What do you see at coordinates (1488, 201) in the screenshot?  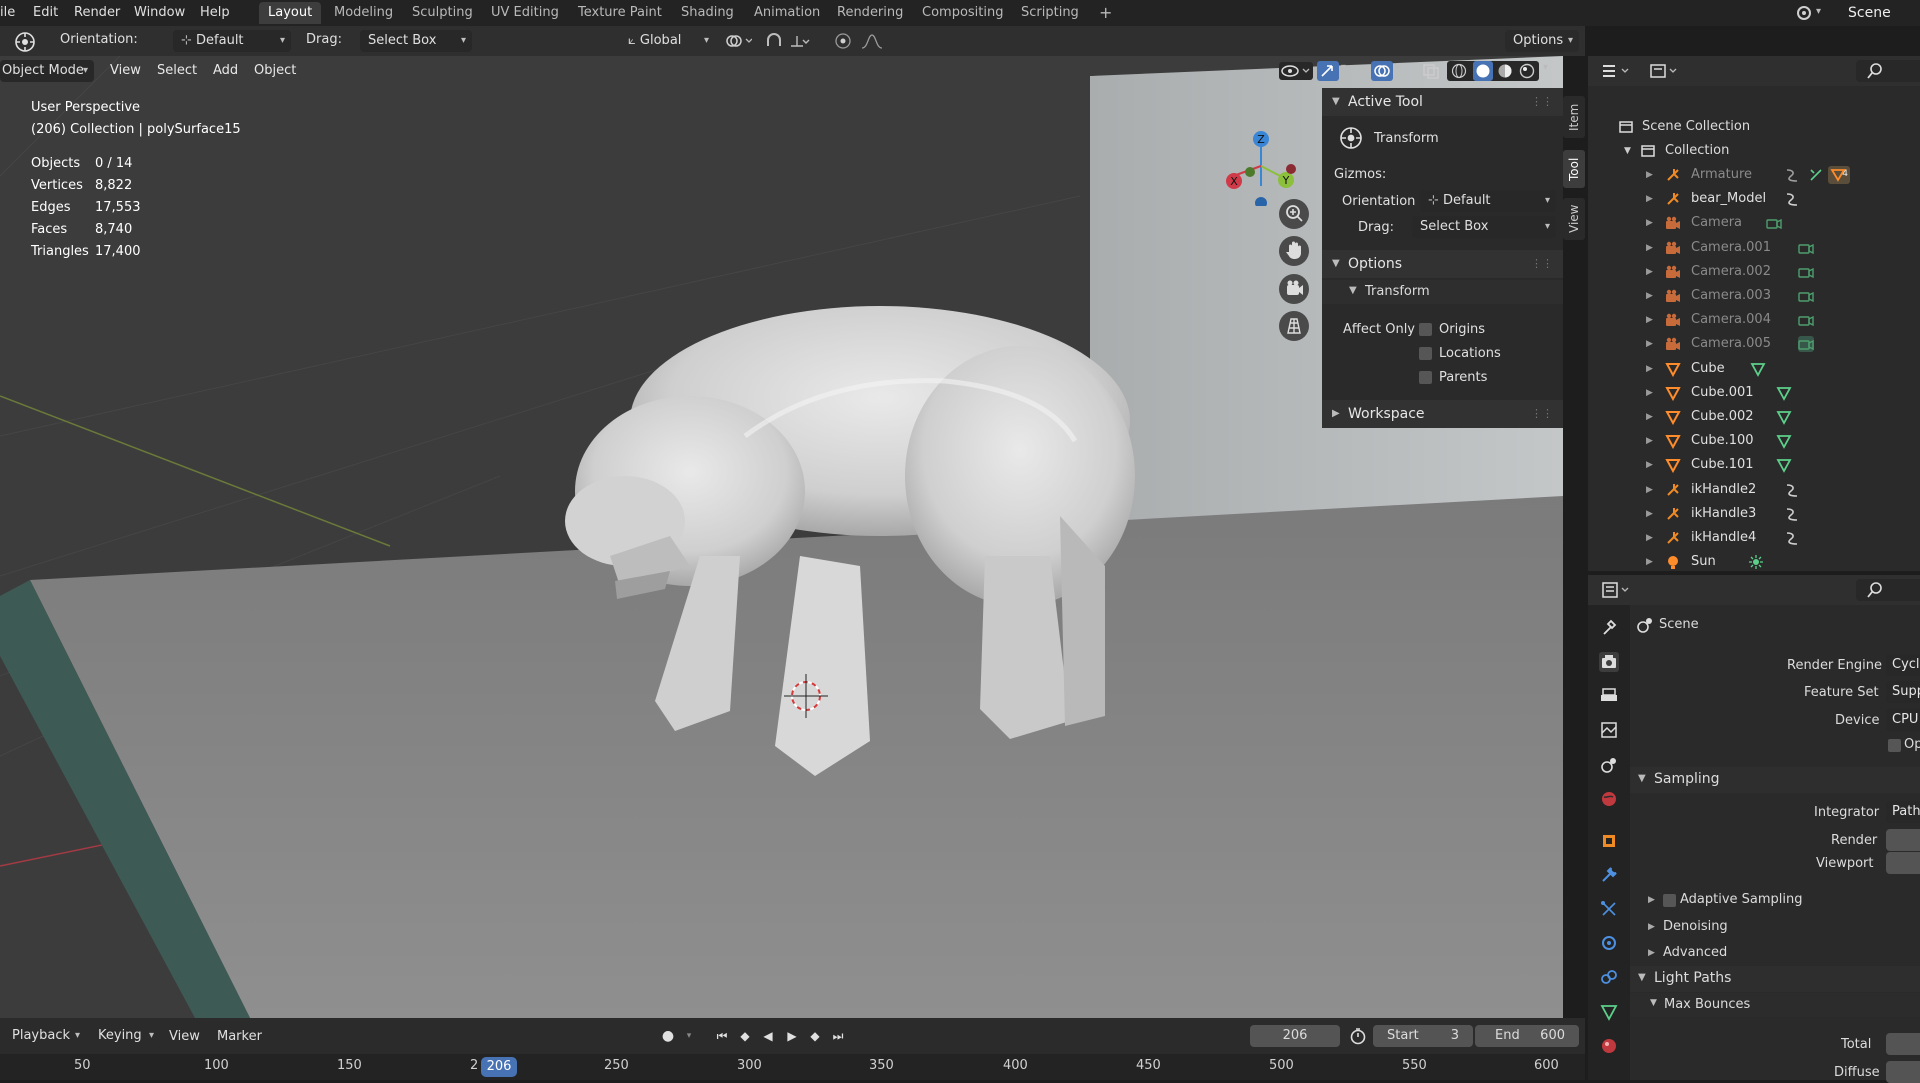 I see `npanel-orientation-dropdown: ⊹ Default ▾` at bounding box center [1488, 201].